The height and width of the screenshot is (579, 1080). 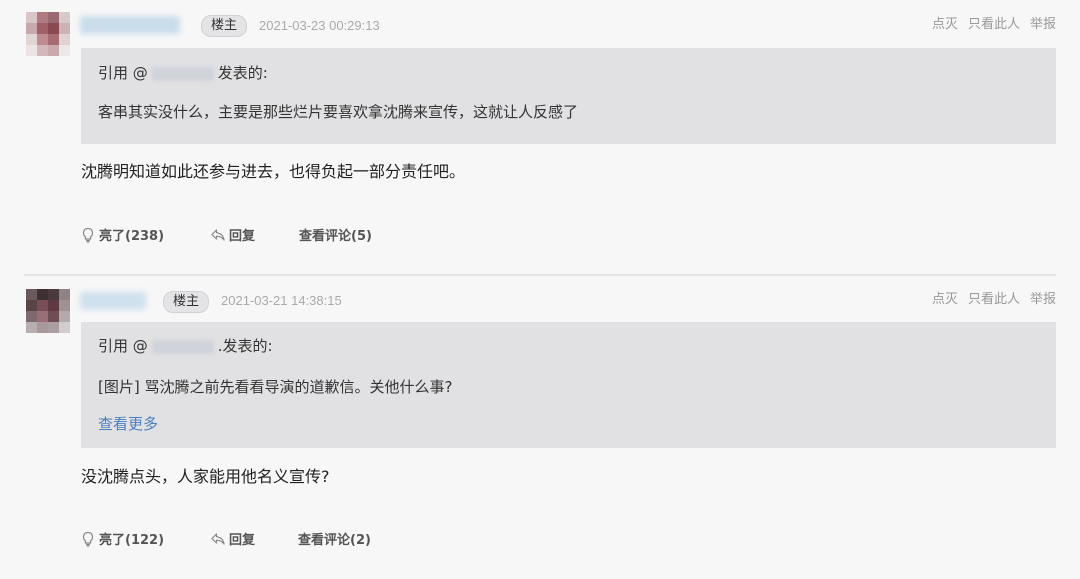 What do you see at coordinates (273, 171) in the screenshot?
I see `reply-text: 沈腾明知道如此还参与进去，也得负起一部分责任吧。` at bounding box center [273, 171].